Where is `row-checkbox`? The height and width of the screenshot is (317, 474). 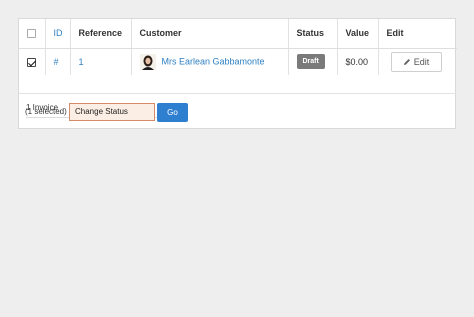
row-checkbox is located at coordinates (31, 62).